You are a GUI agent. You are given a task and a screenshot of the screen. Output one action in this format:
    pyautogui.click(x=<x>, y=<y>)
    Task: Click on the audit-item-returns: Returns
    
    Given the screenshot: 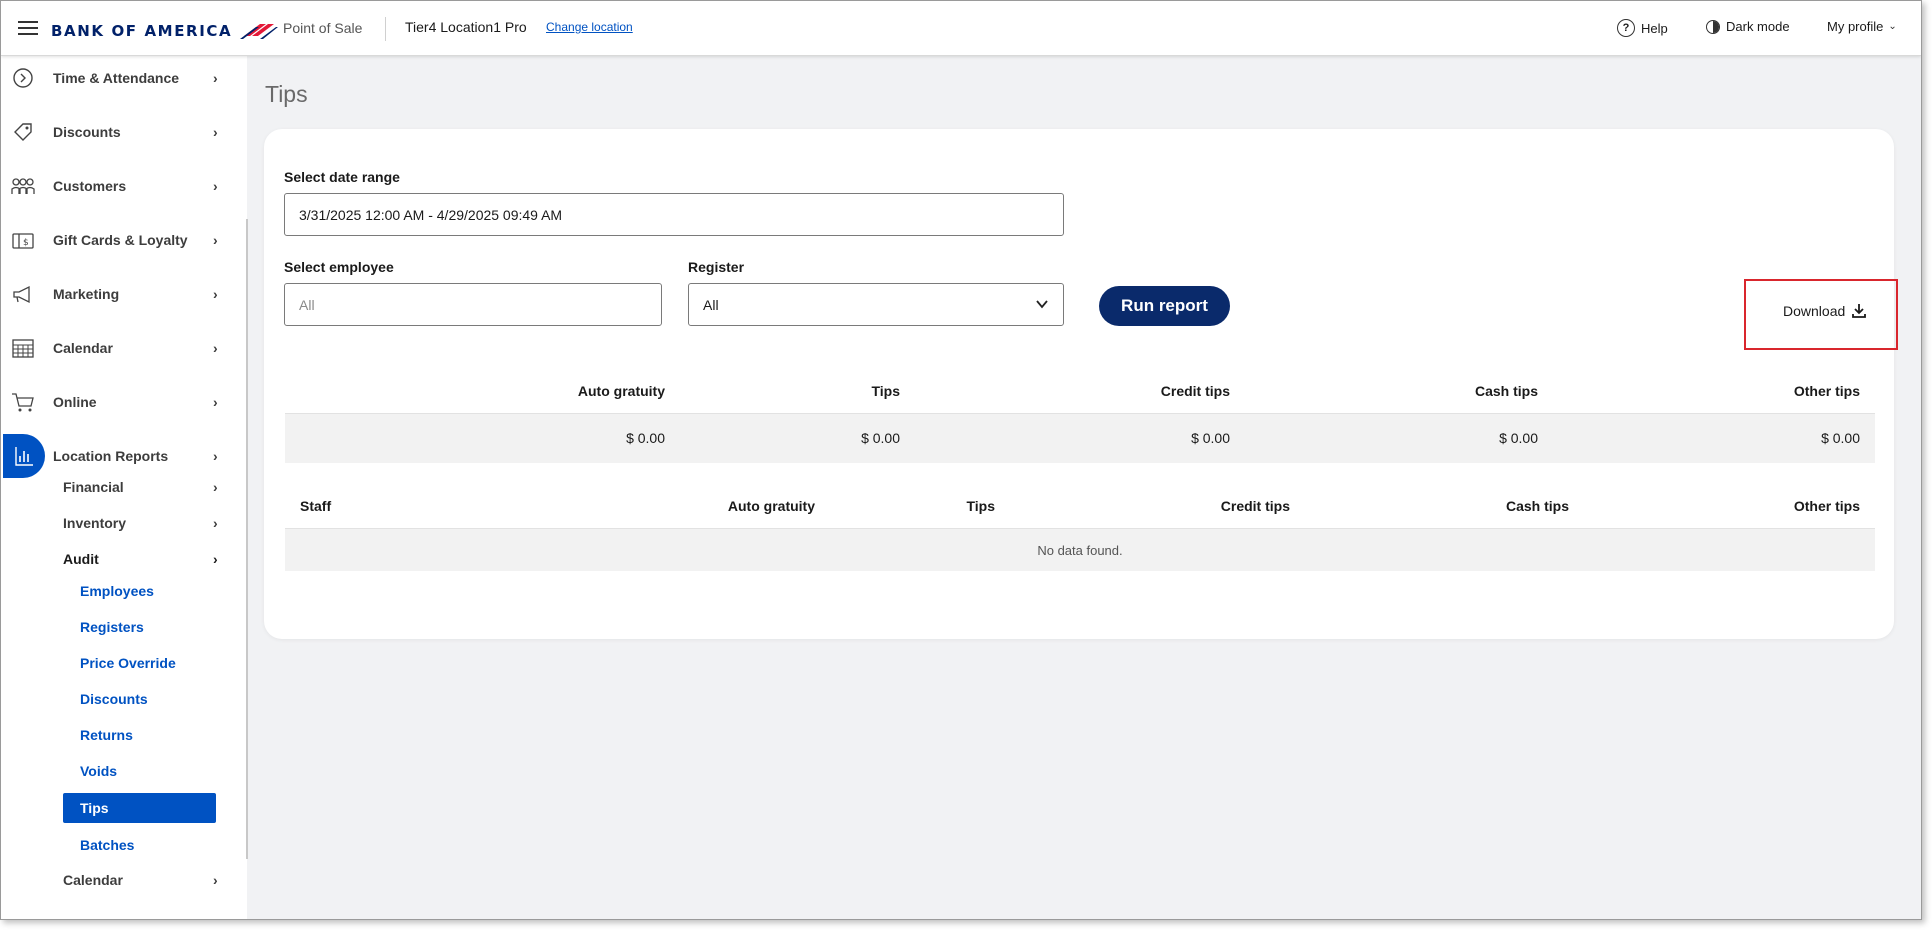 What is the action you would take?
    pyautogui.click(x=139, y=735)
    